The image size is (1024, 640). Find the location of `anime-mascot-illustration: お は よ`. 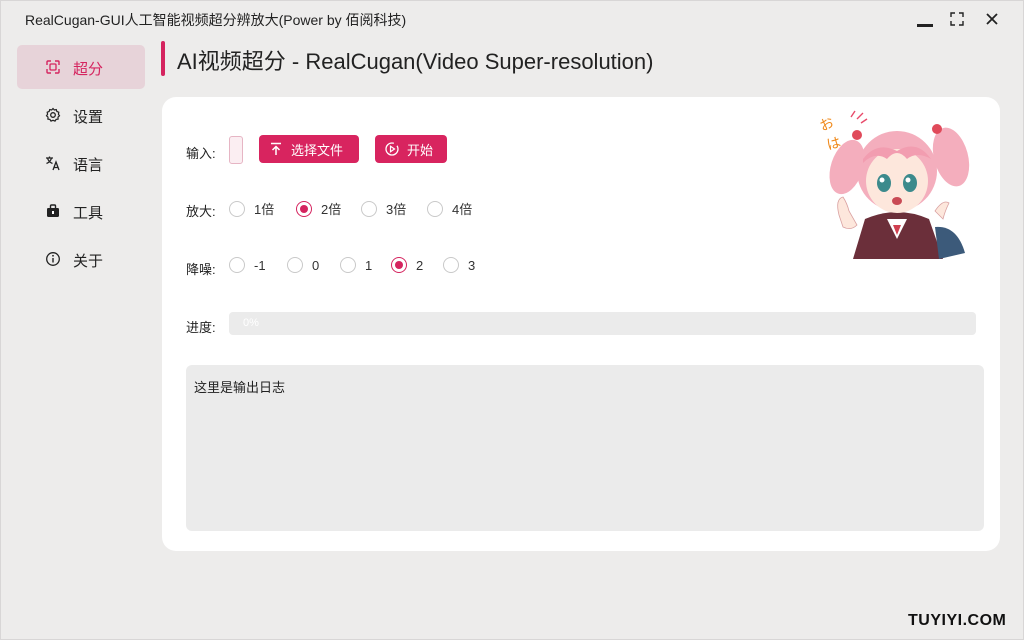

anime-mascot-illustration: お は よ is located at coordinates (893, 184).